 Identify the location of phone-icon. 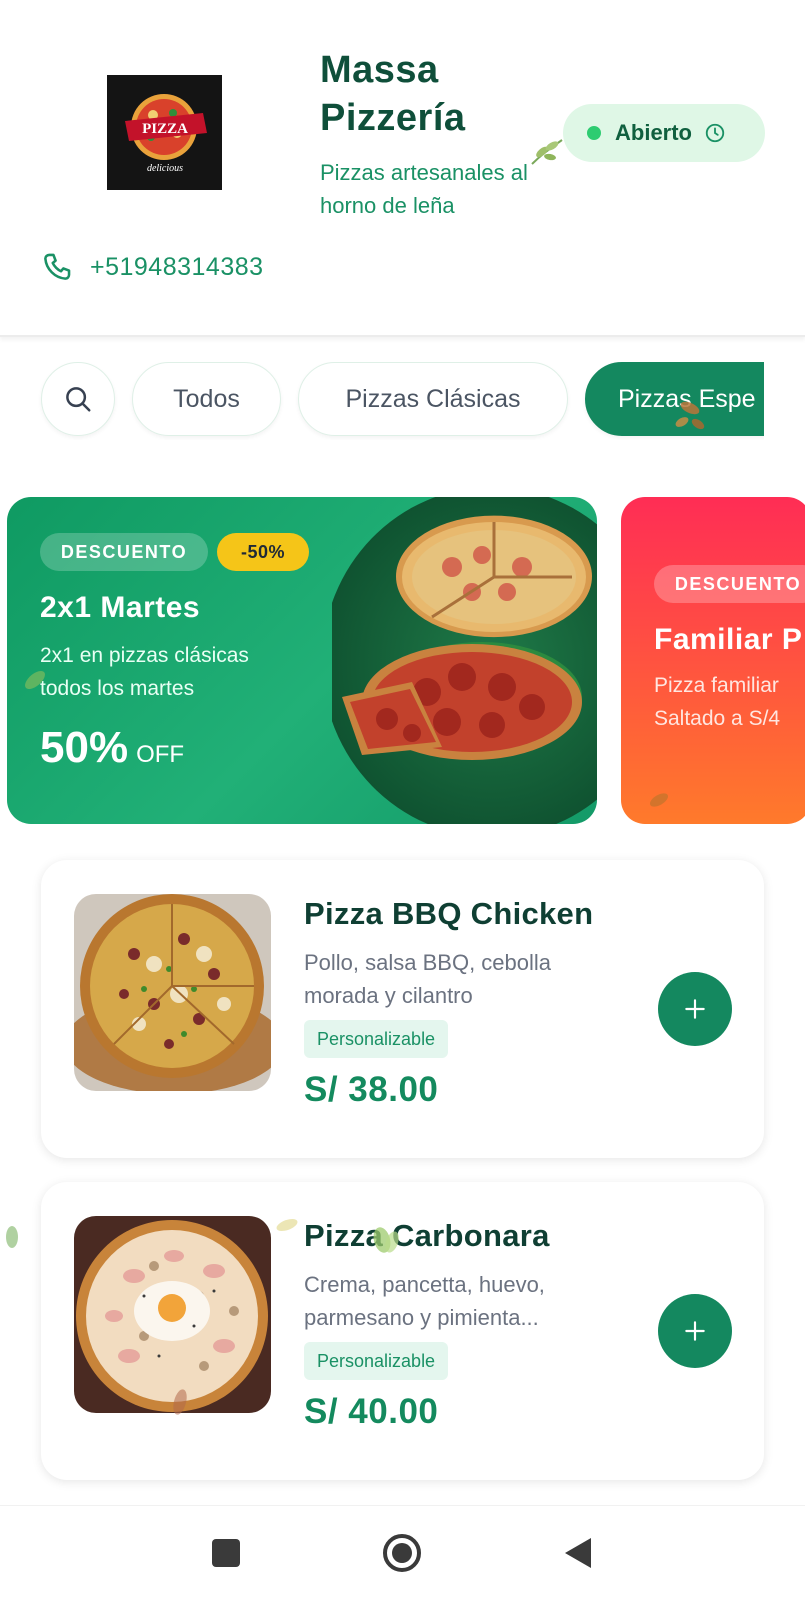
(57, 266).